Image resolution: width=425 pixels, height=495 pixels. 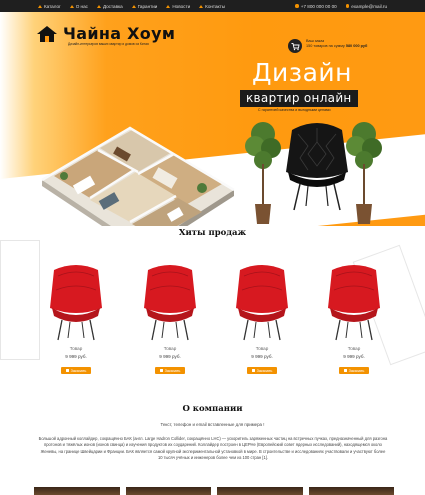 What do you see at coordinates (356, 46) in the screenshot?
I see `cart-amount: 580 000 руб` at bounding box center [356, 46].